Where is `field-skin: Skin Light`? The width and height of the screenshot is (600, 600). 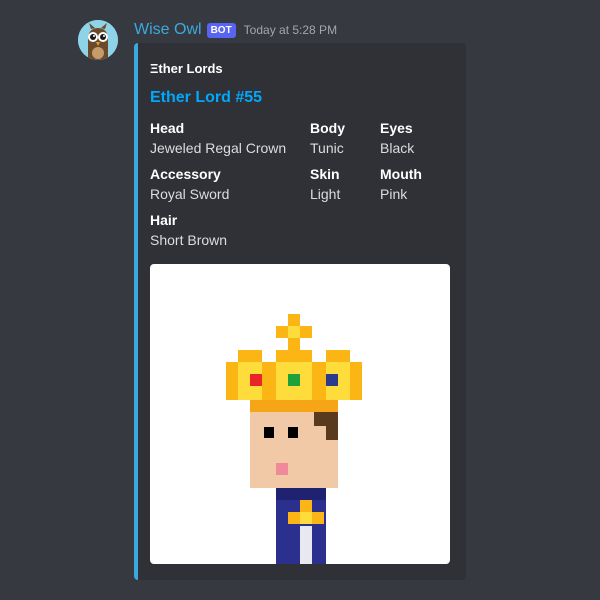
field-skin: Skin Light is located at coordinates (325, 184).